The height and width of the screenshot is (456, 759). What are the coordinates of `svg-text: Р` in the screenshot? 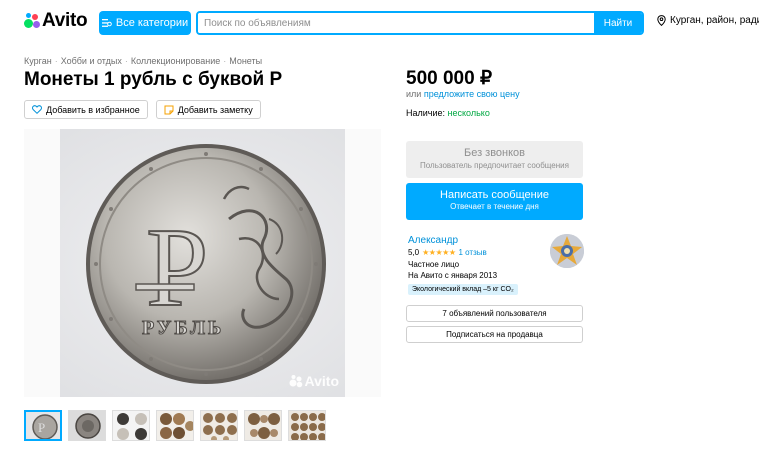 It's located at (41, 427).